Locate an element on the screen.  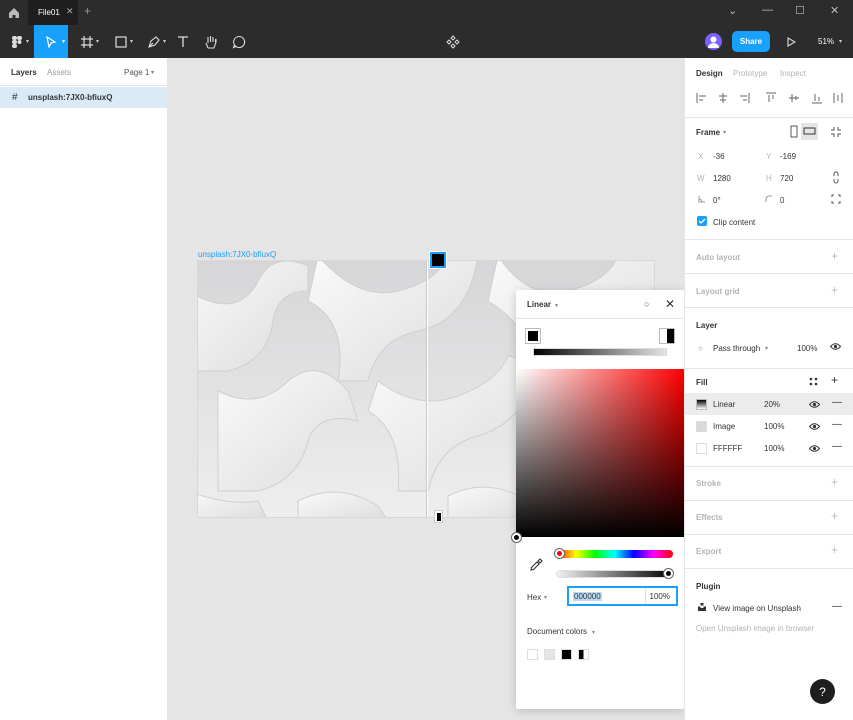
hex-input: 000000 100% is located at coordinates (622, 596).